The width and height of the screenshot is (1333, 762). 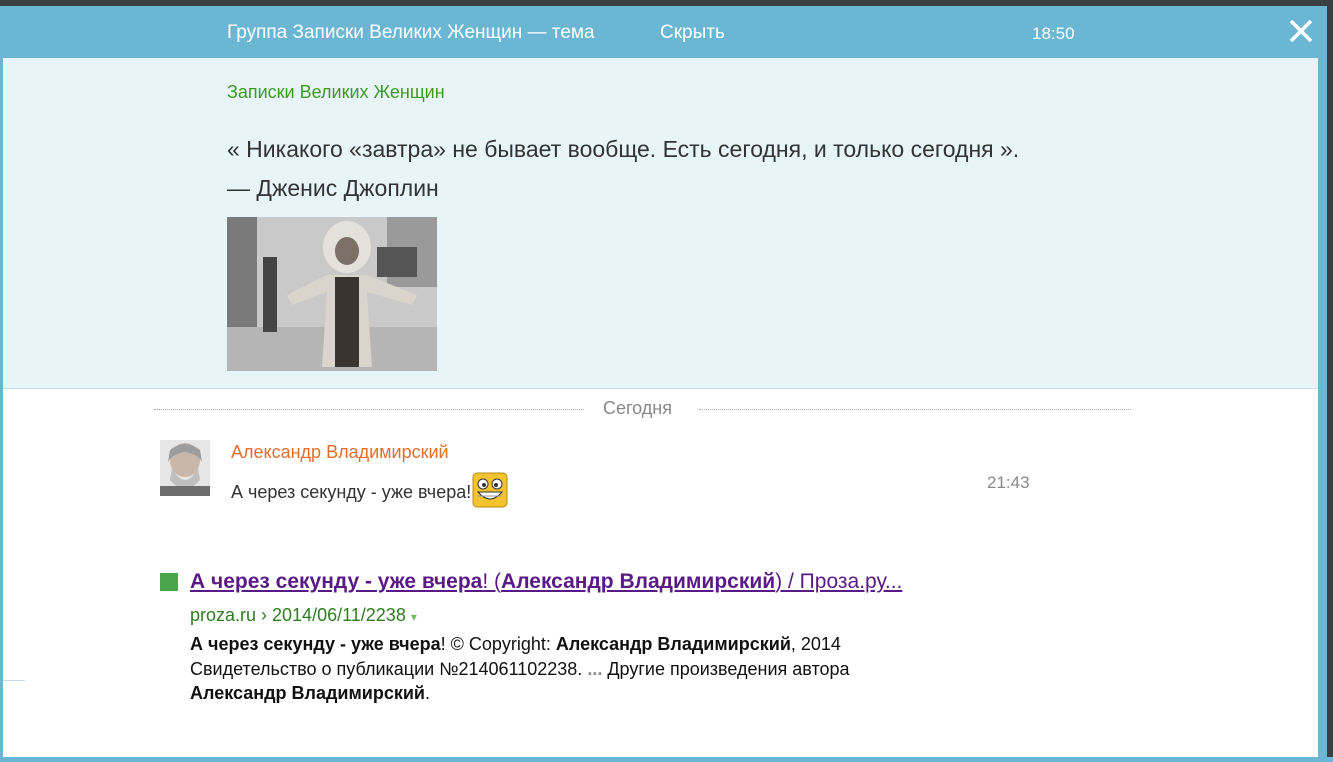 What do you see at coordinates (638, 581) in the screenshot?
I see `result-title-part3: Александр Владимирский` at bounding box center [638, 581].